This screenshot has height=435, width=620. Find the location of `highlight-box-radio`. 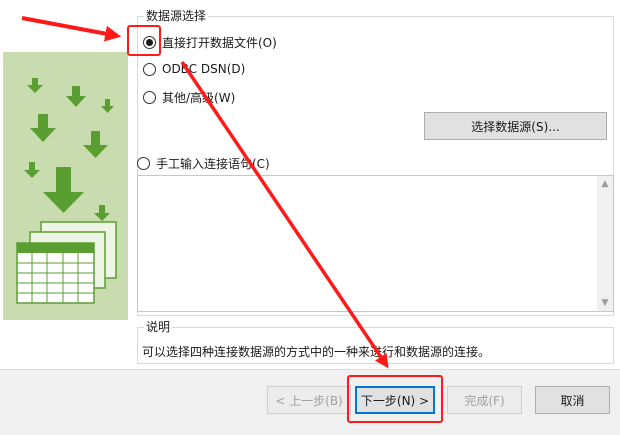

highlight-box-radio is located at coordinates (144, 40).